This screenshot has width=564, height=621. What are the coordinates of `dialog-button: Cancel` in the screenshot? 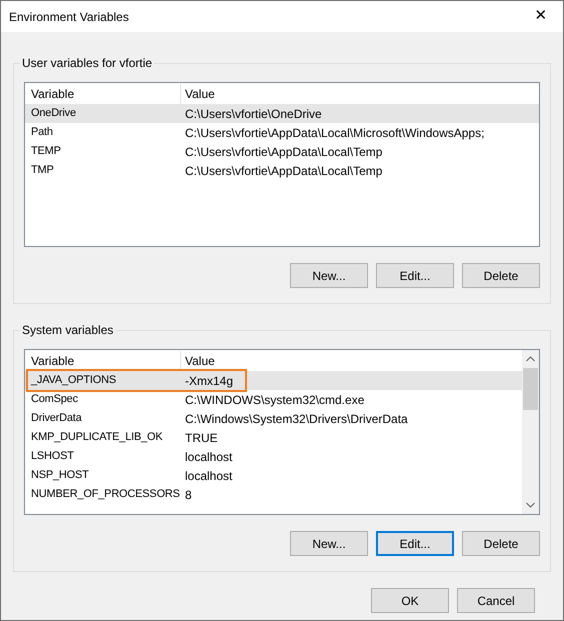 It's located at (496, 600).